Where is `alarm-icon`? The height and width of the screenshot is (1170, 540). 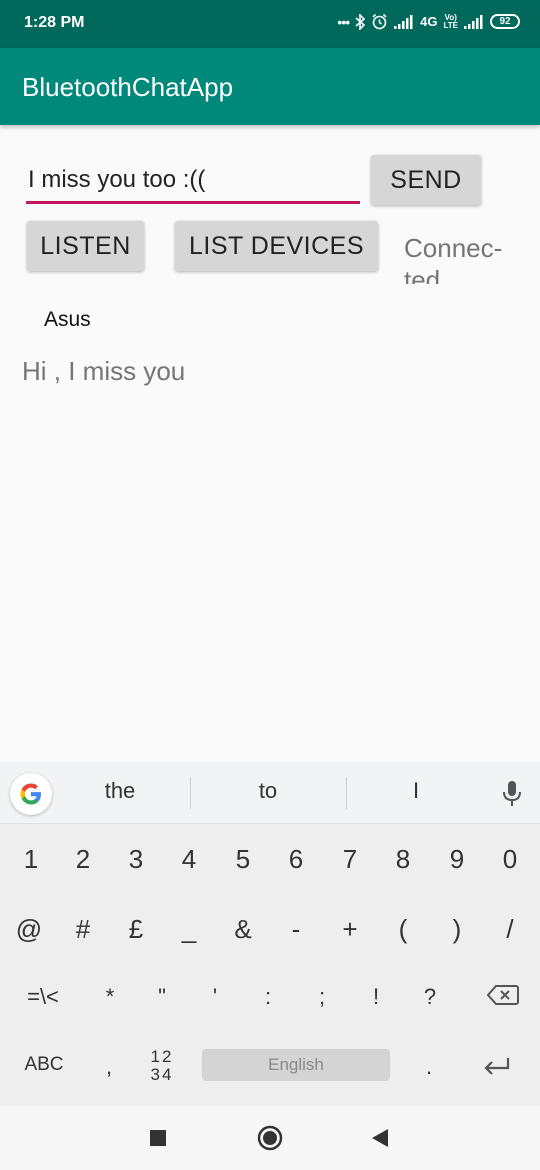 alarm-icon is located at coordinates (379, 21).